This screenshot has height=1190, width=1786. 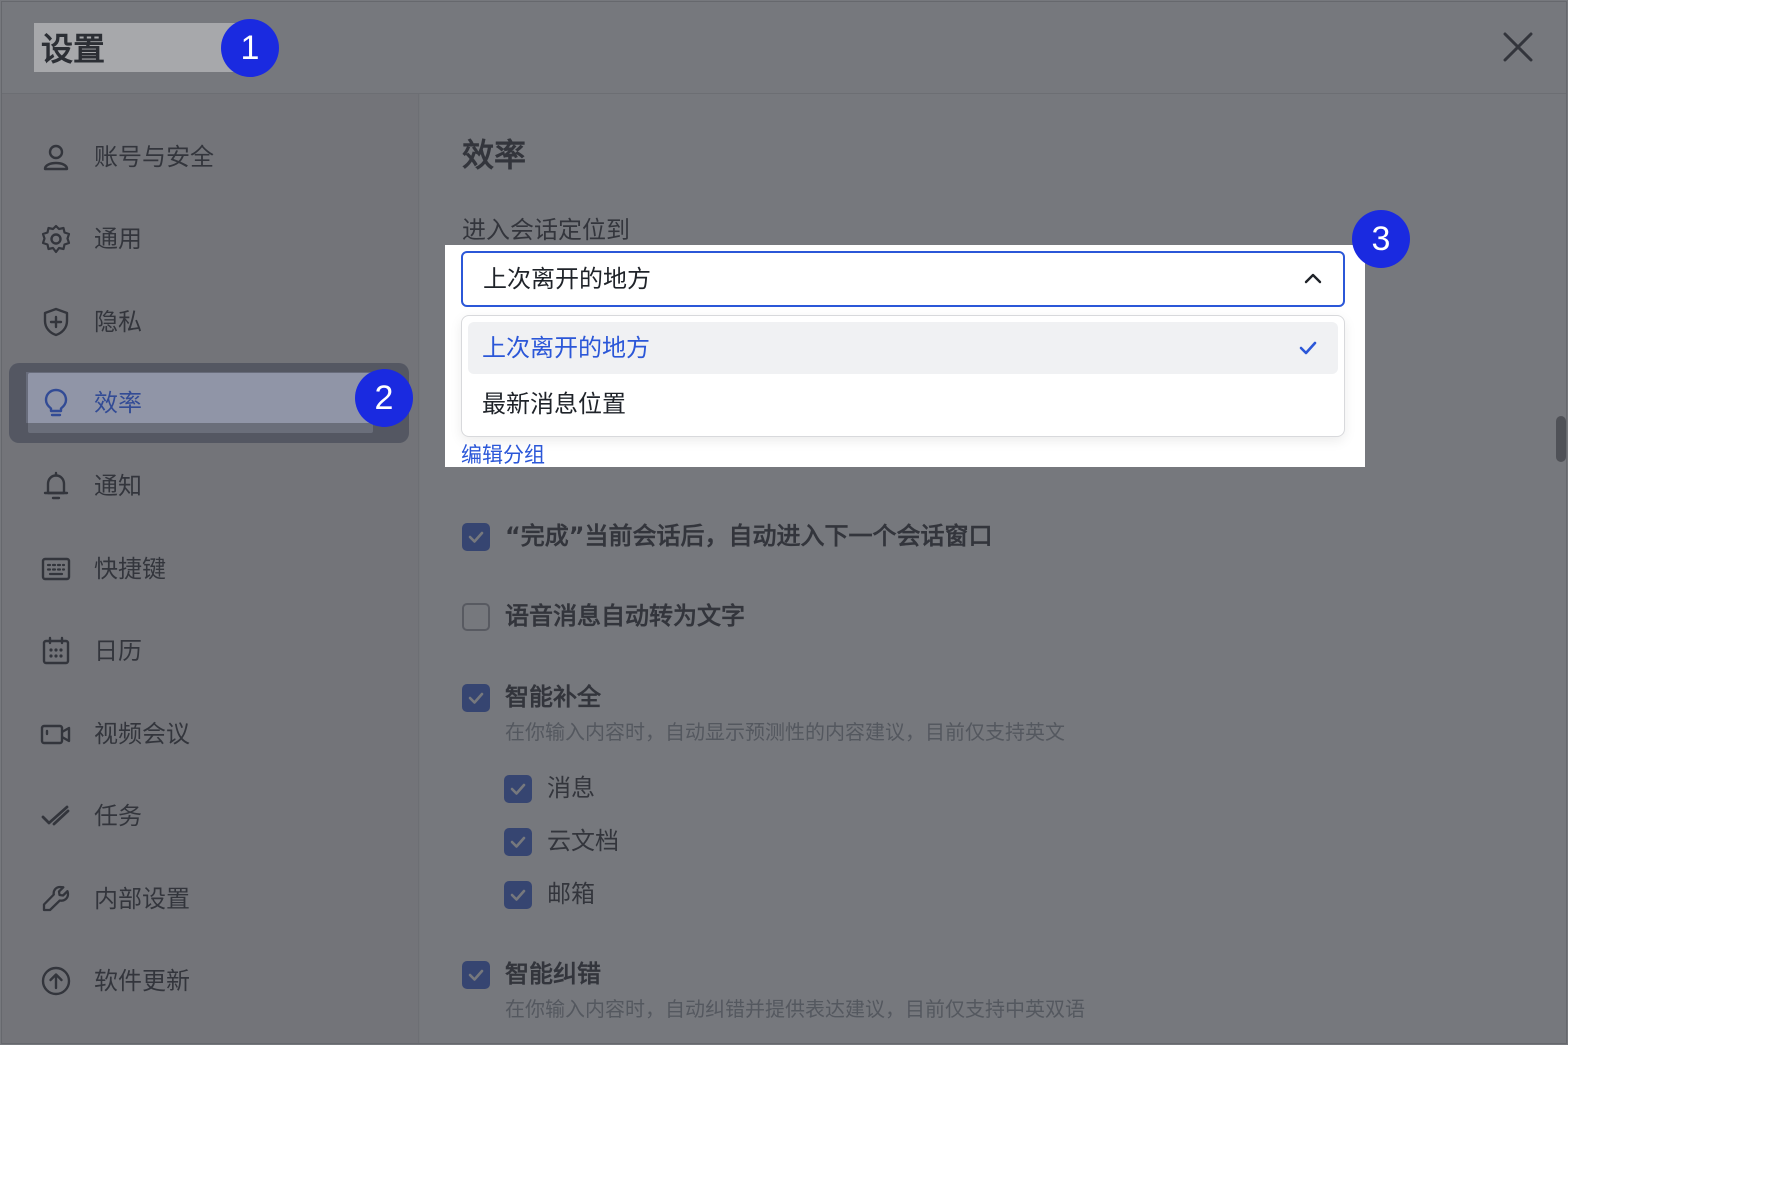 I want to click on auto-next-label: “完成”当前会话后，自动进入下一个会话窗口, so click(x=749, y=536).